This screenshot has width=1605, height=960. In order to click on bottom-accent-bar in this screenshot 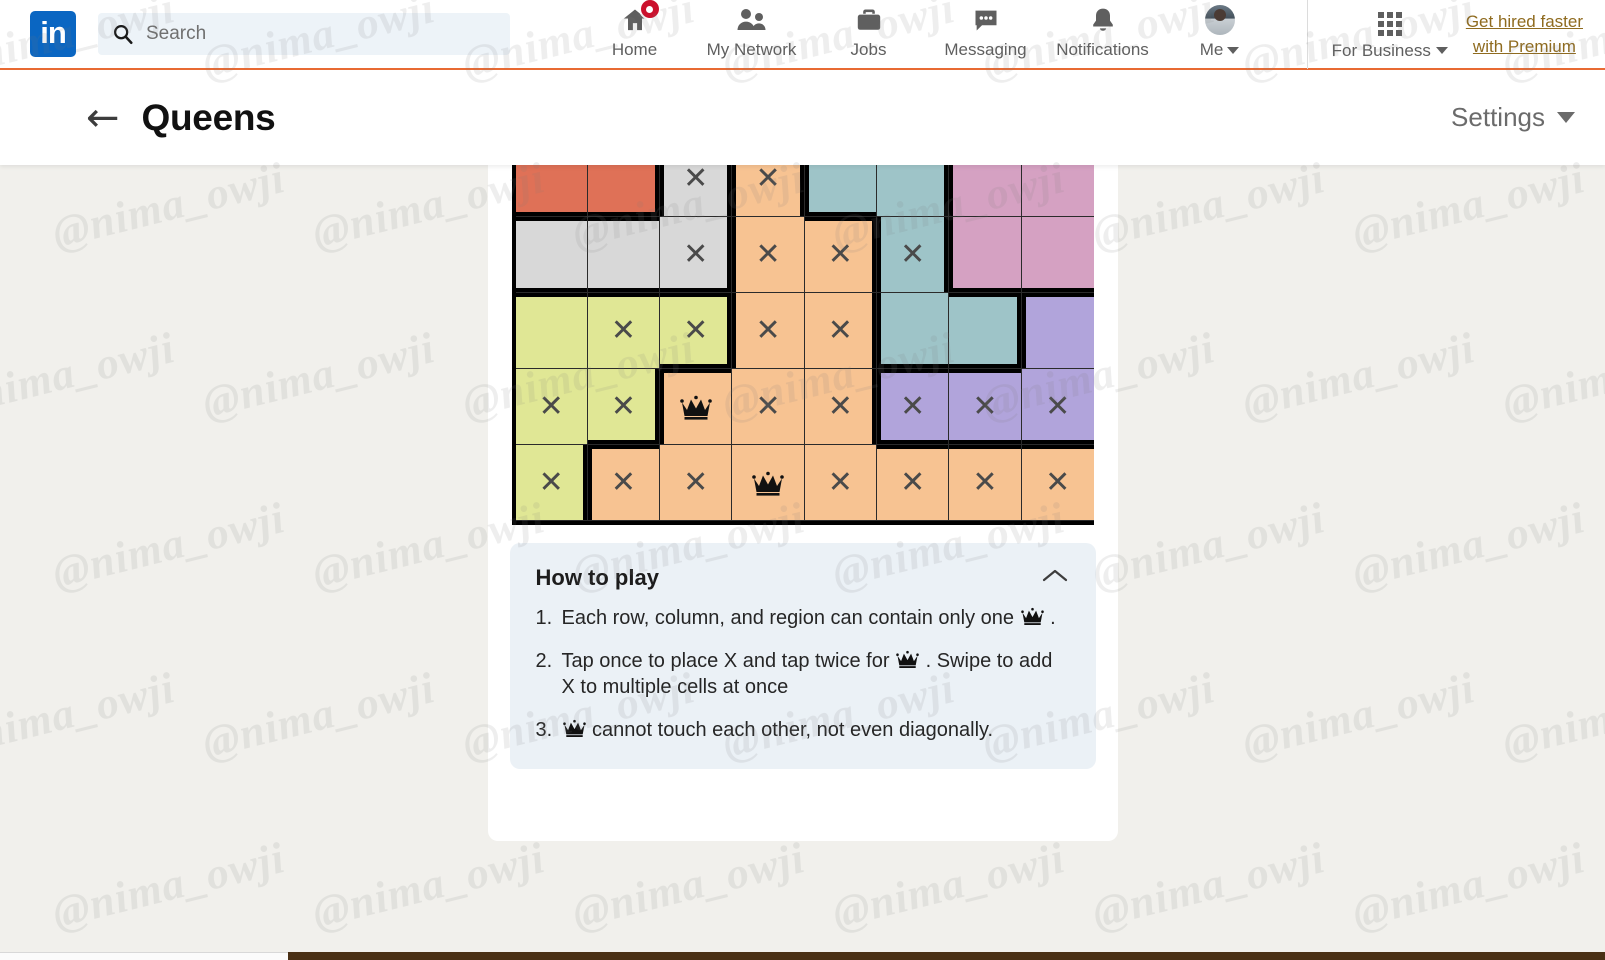, I will do `click(802, 956)`.